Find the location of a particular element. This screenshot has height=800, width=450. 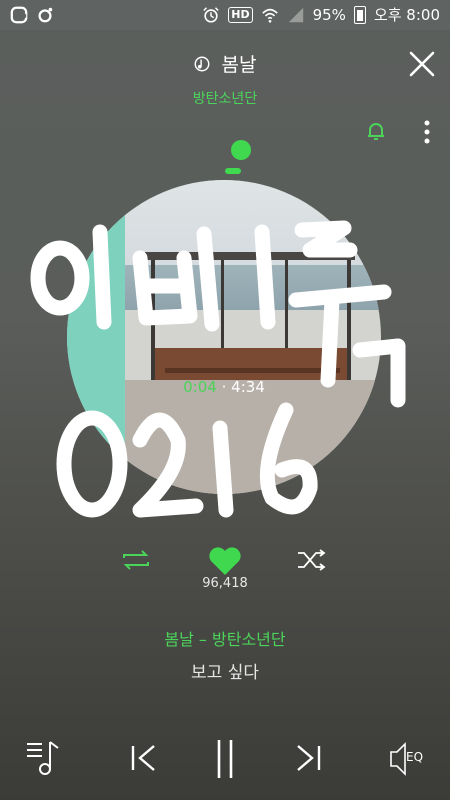

song-title-row: 봄날 is located at coordinates (225, 63).